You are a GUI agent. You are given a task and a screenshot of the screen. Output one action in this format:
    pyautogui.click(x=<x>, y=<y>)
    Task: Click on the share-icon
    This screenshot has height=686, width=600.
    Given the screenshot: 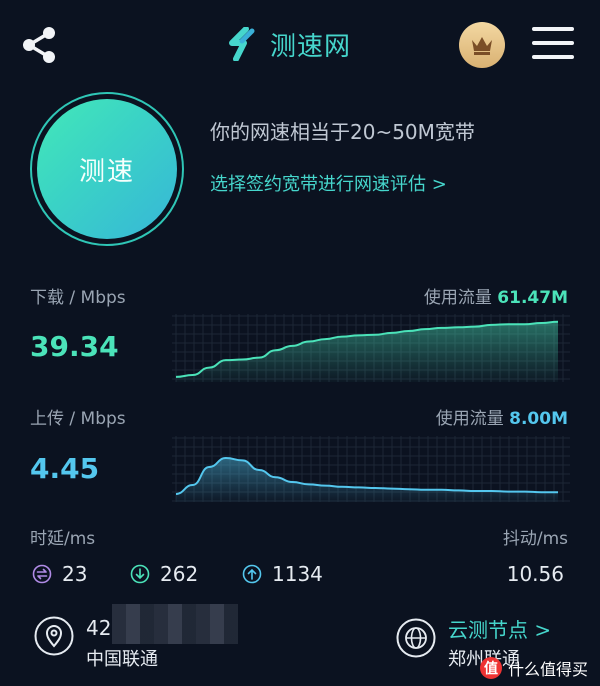 What is the action you would take?
    pyautogui.click(x=40, y=45)
    